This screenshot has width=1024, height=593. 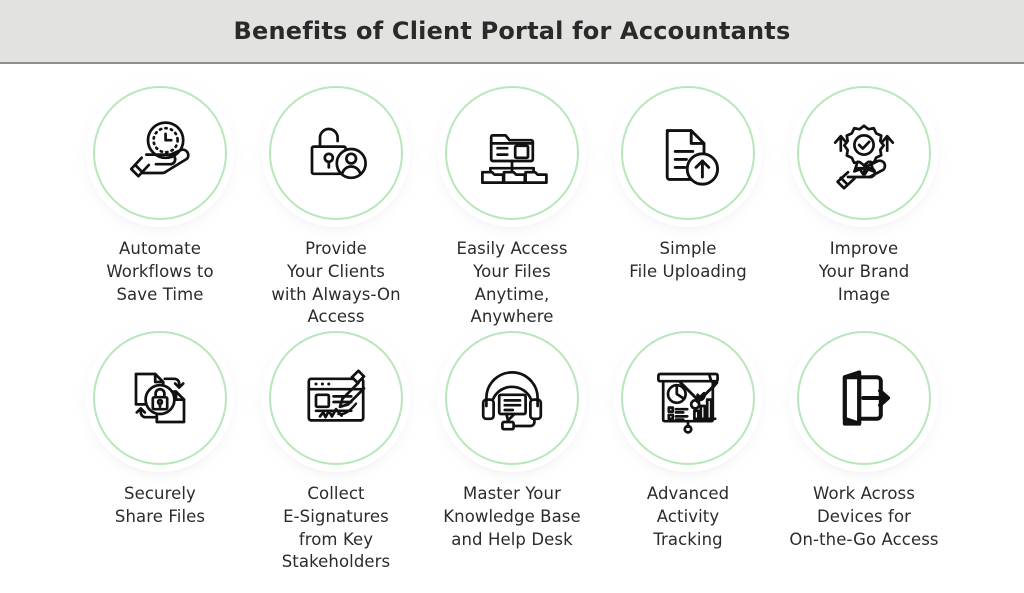 I want to click on door-exit-arrow-icon, so click(x=866, y=398).